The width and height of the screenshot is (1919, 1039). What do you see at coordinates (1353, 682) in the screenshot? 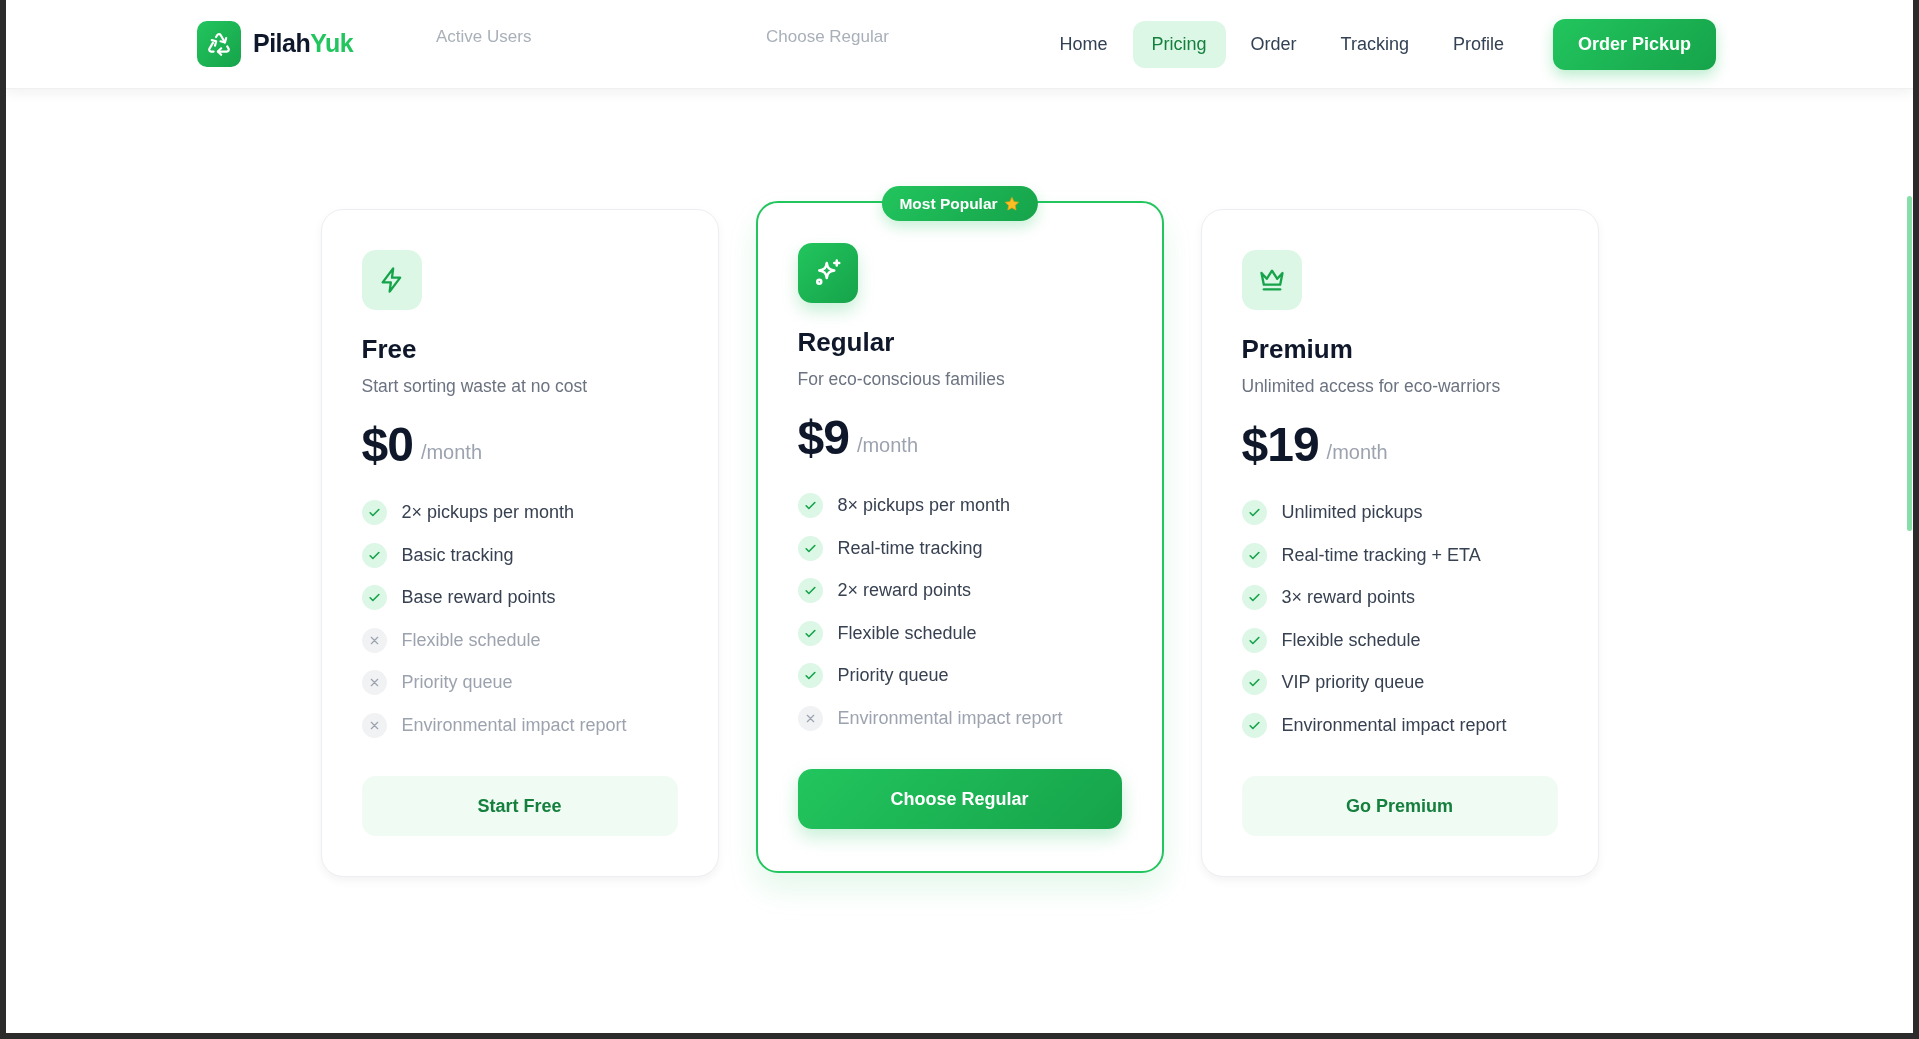
I see `feature-text: VIP priority queue` at bounding box center [1353, 682].